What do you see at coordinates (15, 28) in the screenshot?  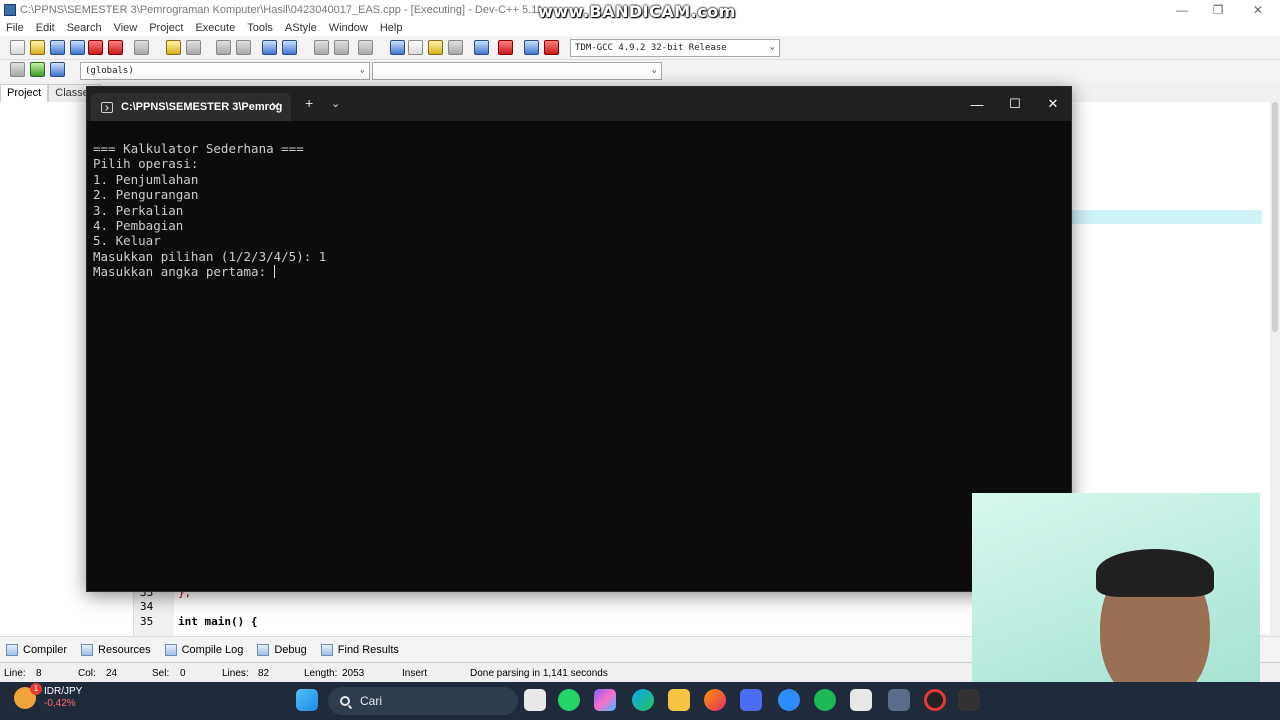 I see `menu-file: File` at bounding box center [15, 28].